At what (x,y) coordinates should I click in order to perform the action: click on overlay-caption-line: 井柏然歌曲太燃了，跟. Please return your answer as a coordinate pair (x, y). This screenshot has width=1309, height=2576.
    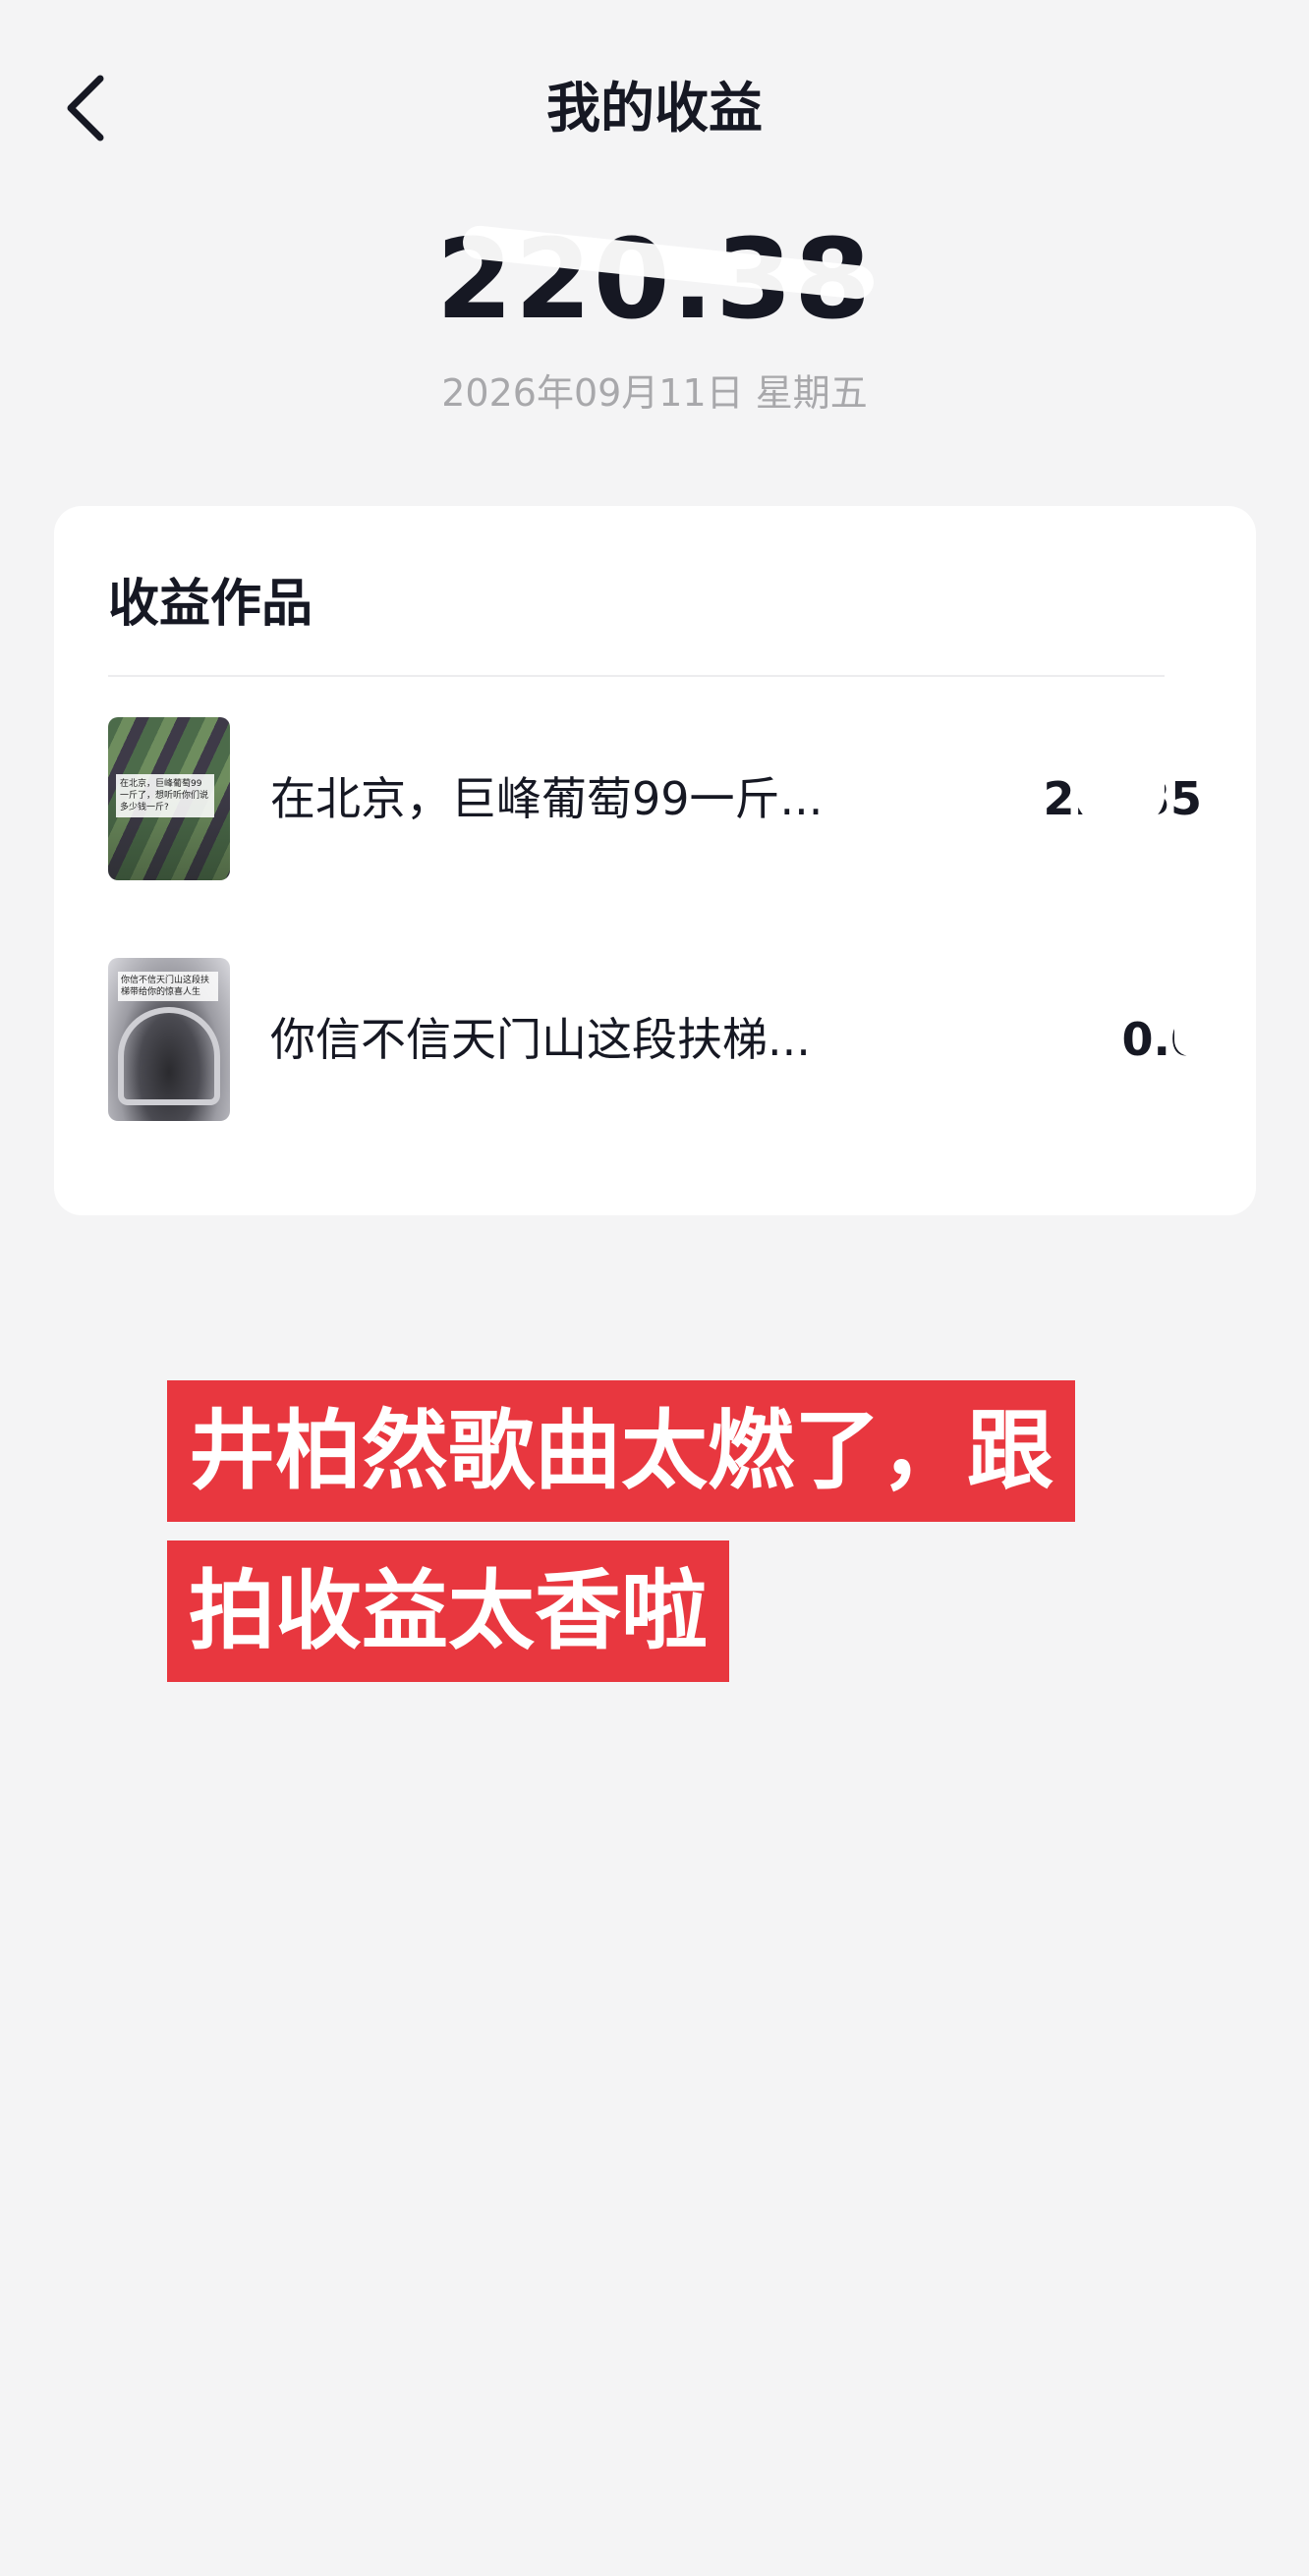
    Looking at the image, I should click on (621, 1451).